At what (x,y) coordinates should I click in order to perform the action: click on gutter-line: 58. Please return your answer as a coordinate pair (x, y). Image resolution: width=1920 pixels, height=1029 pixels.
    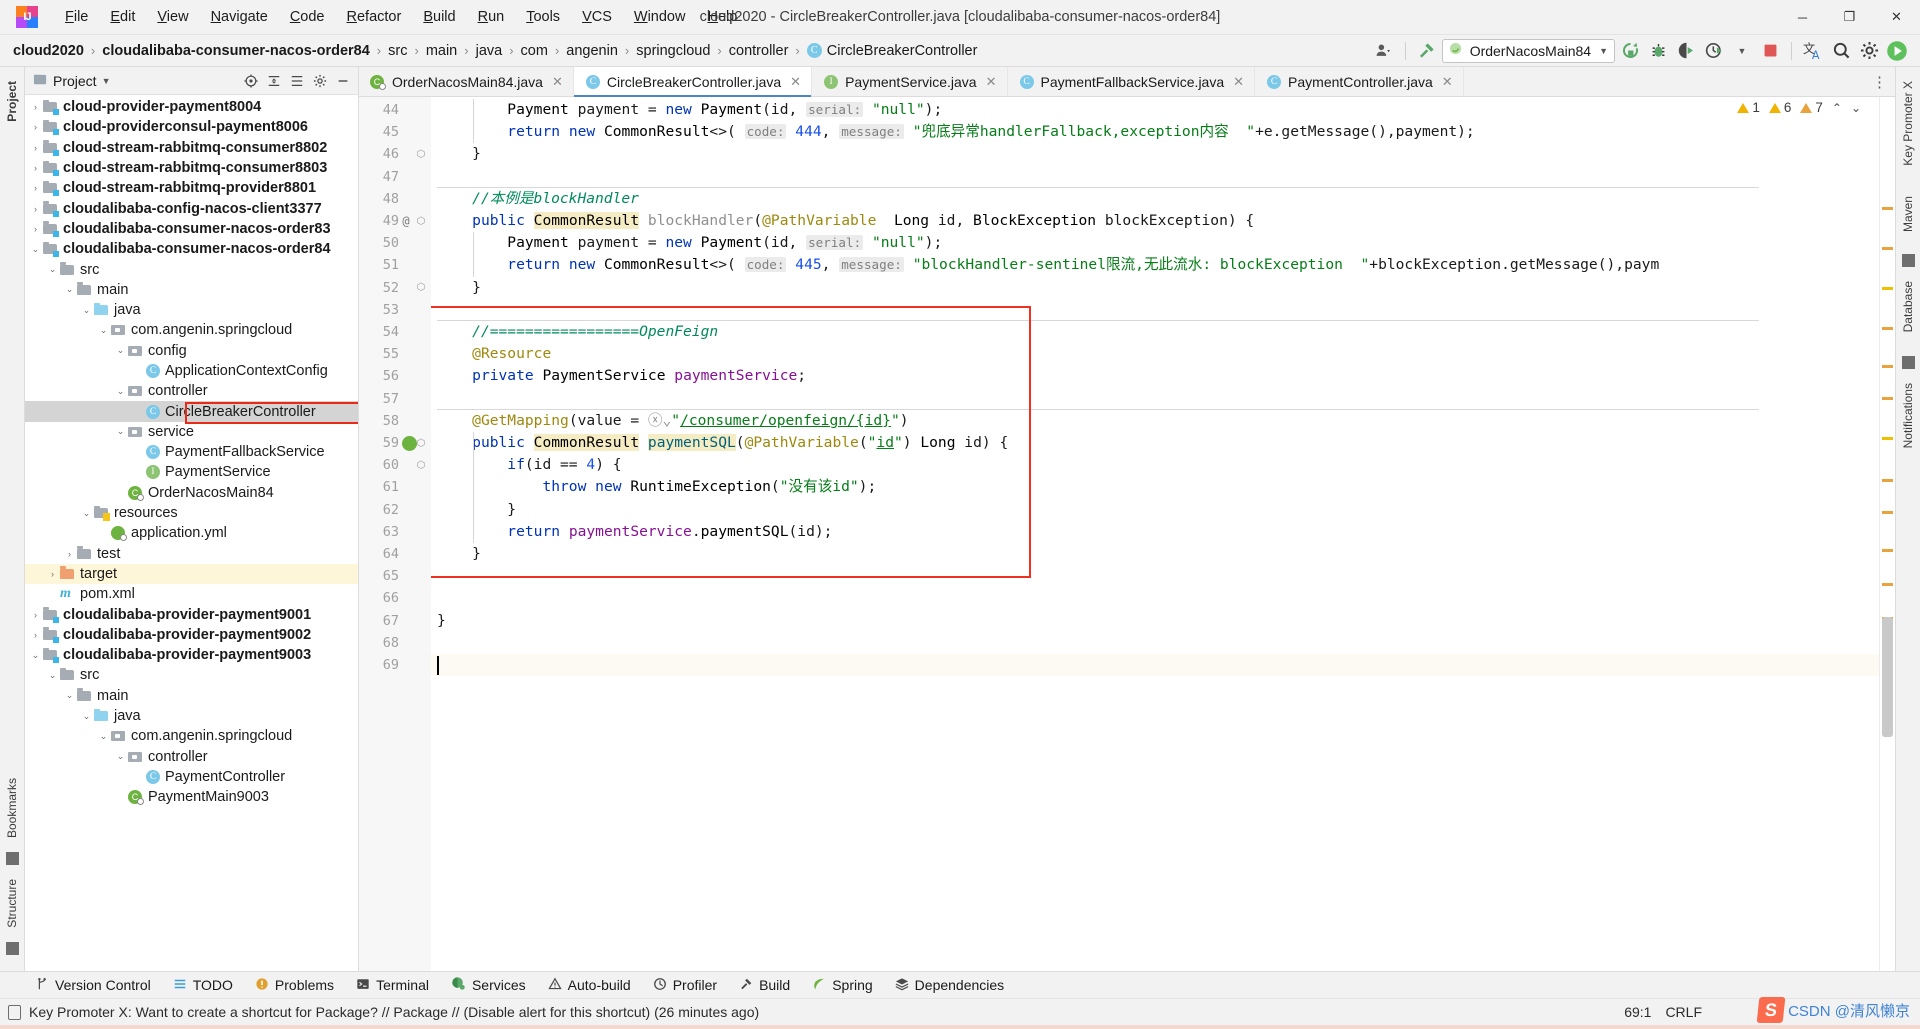
    Looking at the image, I should click on (395, 421).